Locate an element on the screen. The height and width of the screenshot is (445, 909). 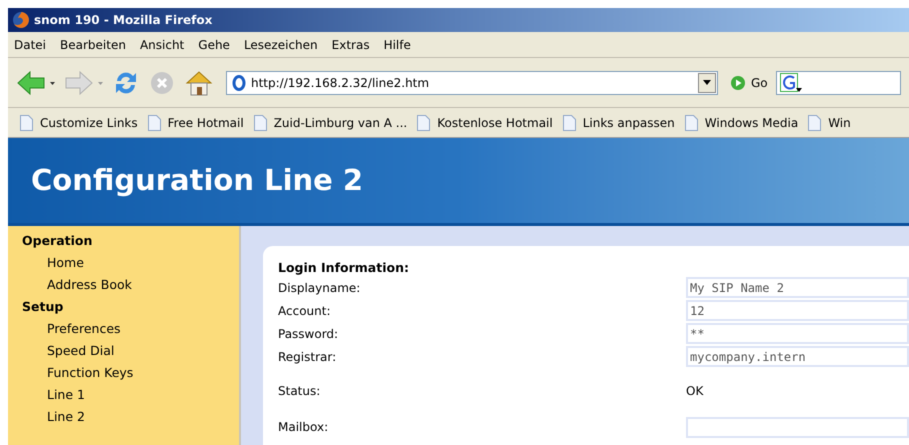
field-label: Status: is located at coordinates (300, 391).